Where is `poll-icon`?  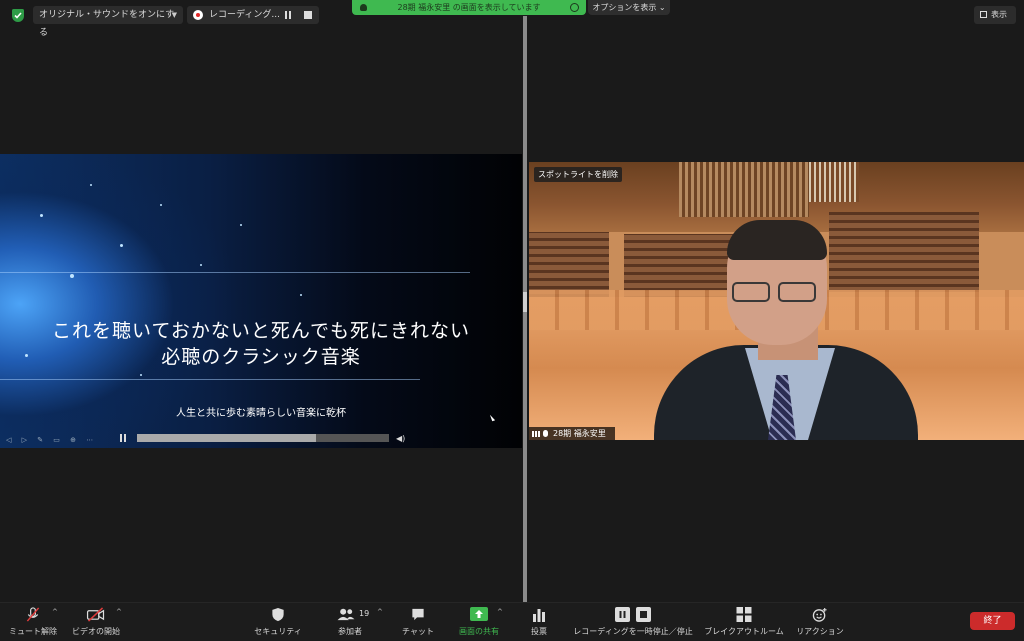 poll-icon is located at coordinates (539, 615).